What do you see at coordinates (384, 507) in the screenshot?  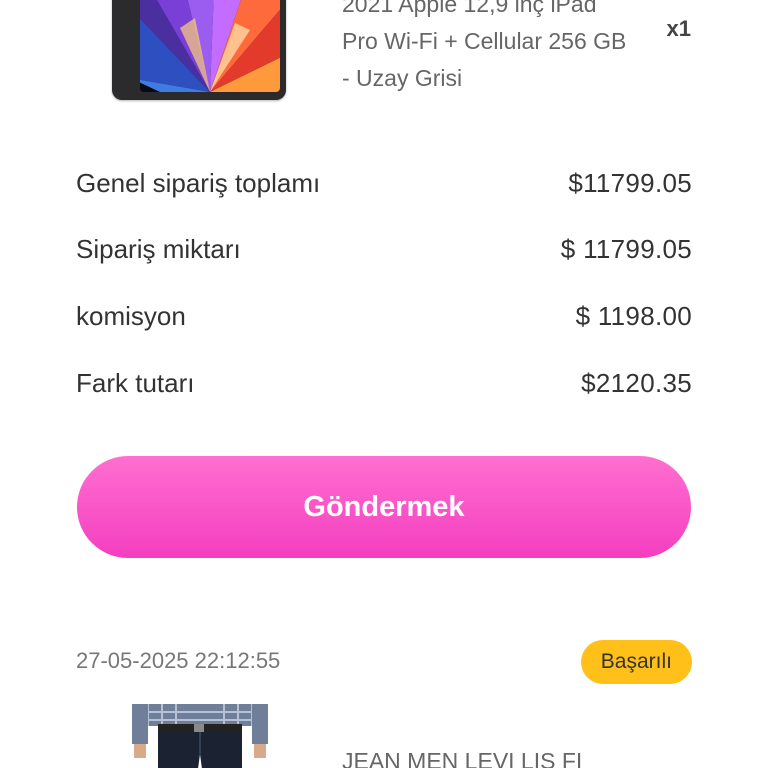 I see `submit-button: Göndermek` at bounding box center [384, 507].